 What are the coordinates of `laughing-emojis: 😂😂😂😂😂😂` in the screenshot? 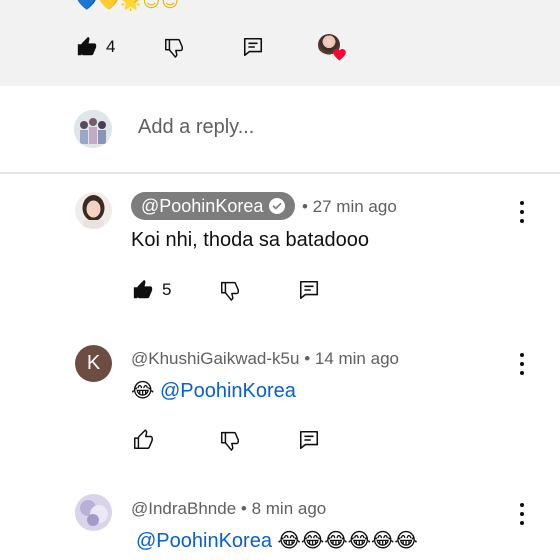 It's located at (347, 541).